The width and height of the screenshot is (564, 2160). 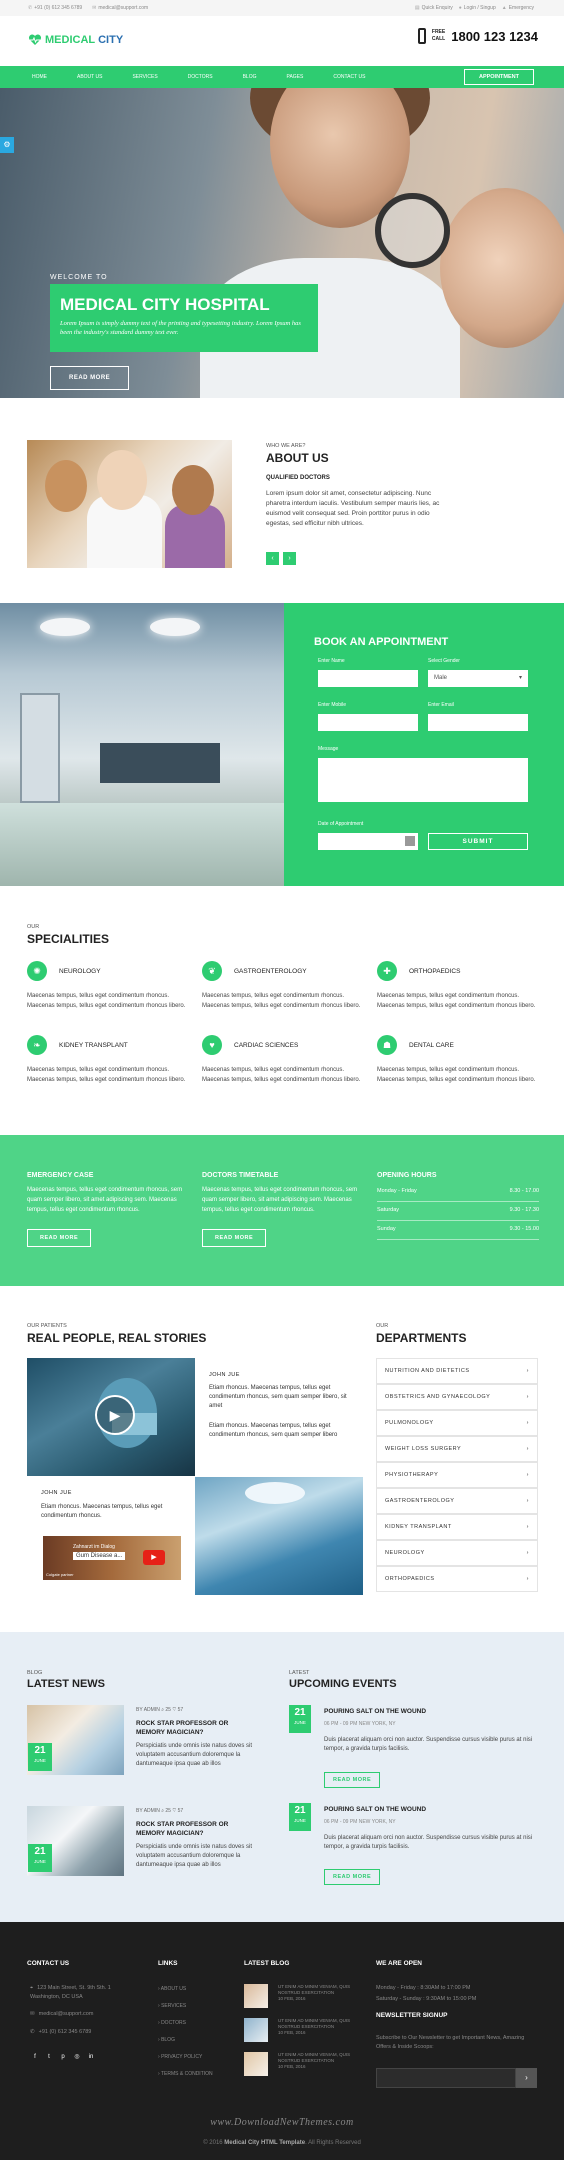 I want to click on gender-select: Male ▾, so click(x=478, y=678).